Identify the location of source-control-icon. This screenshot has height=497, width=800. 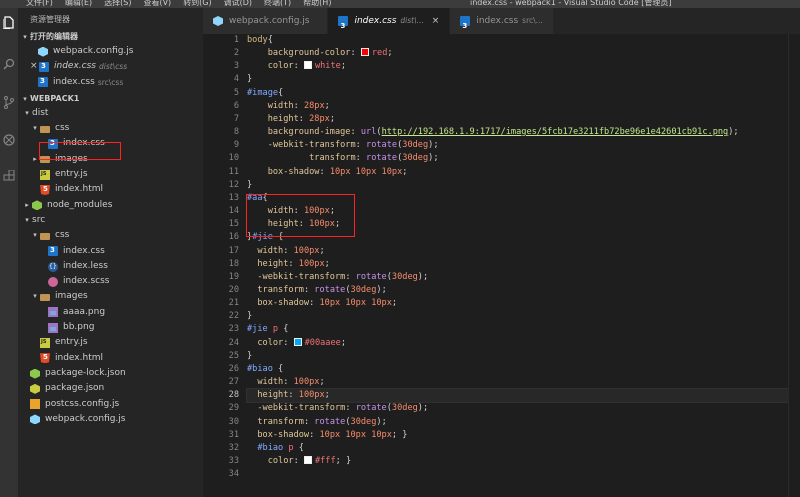
(9, 102).